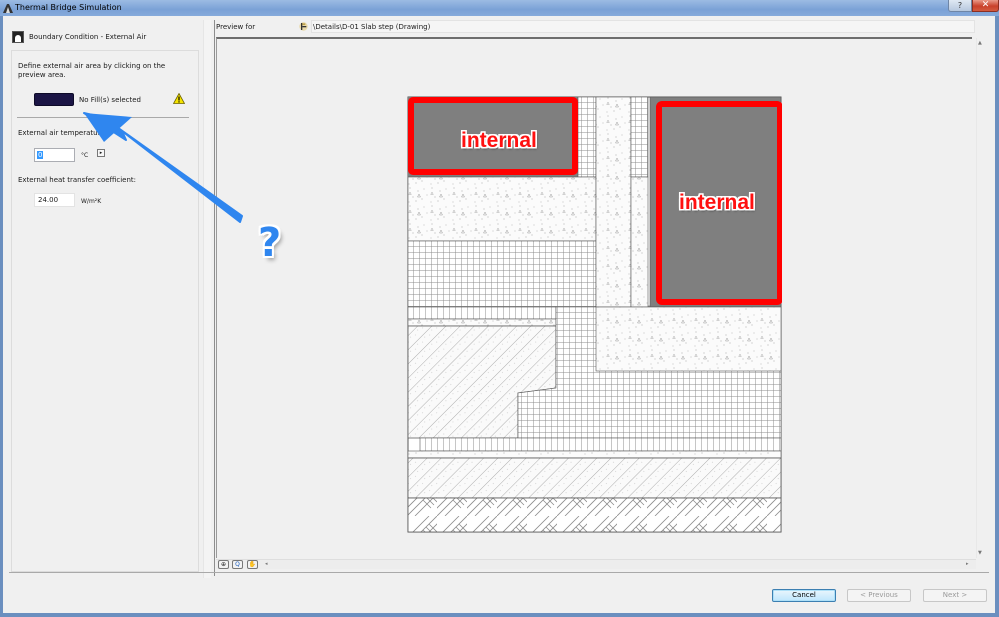 Image resolution: width=999 pixels, height=617 pixels. What do you see at coordinates (252, 564) in the screenshot?
I see `pan-hand-button: ✋` at bounding box center [252, 564].